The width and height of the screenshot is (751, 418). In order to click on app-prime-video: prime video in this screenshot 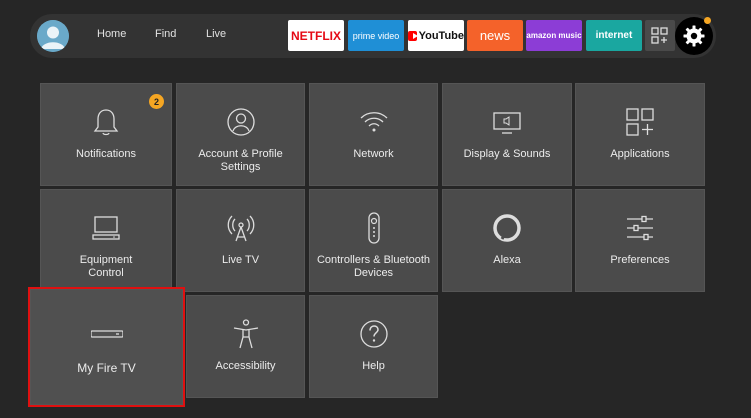, I will do `click(376, 35)`.